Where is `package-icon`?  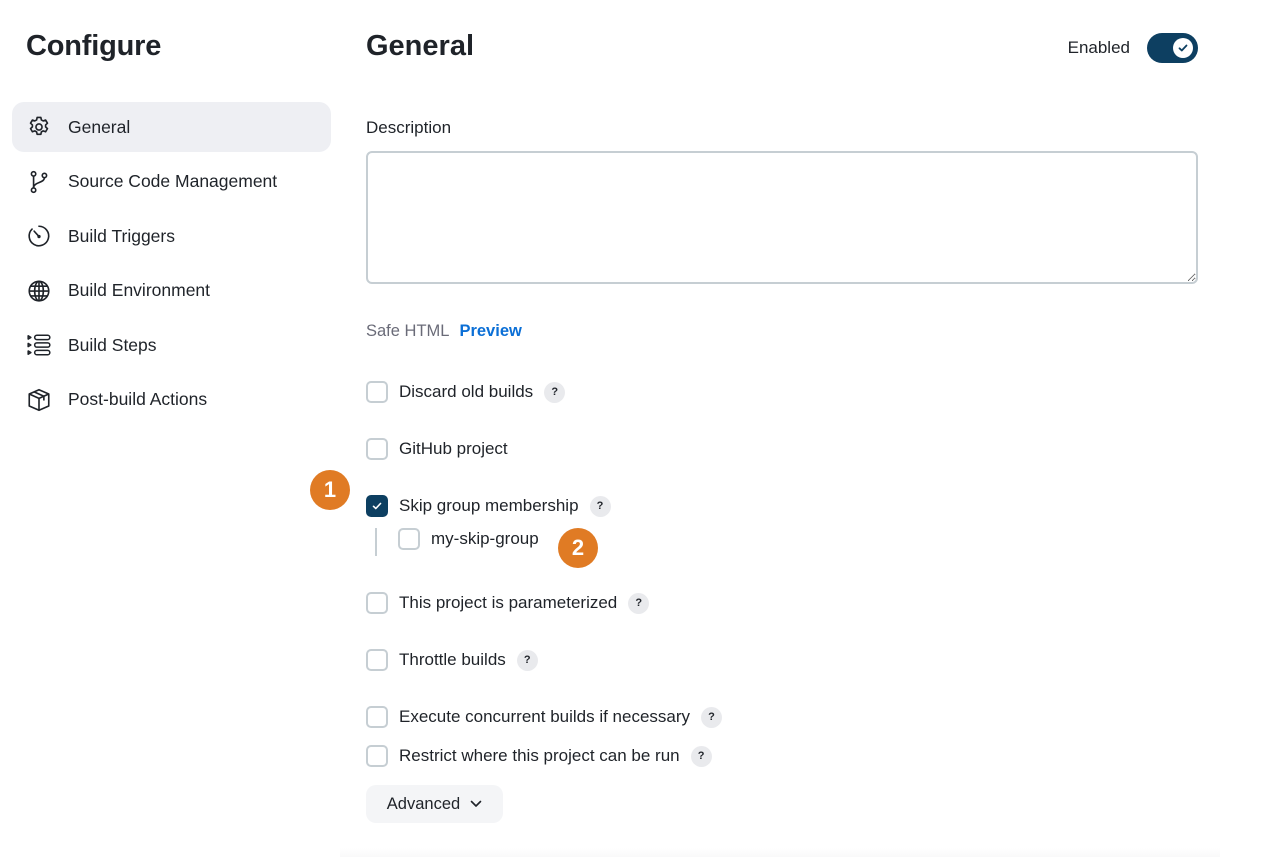 package-icon is located at coordinates (39, 400).